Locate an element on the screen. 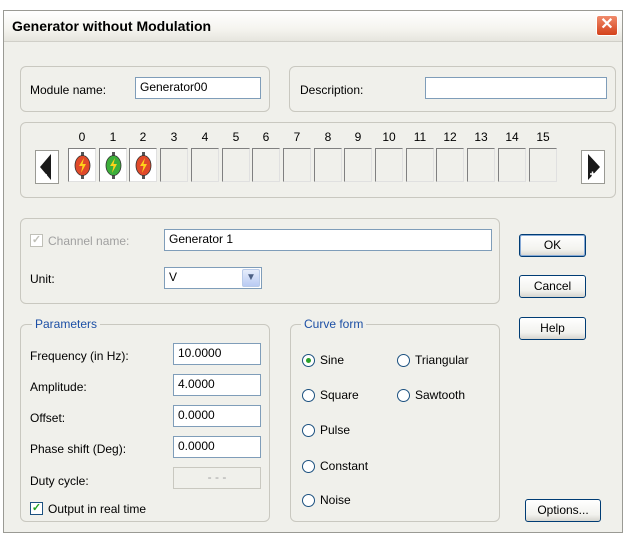 The image size is (623, 533). chevron-down-icon: ▼ is located at coordinates (251, 278).